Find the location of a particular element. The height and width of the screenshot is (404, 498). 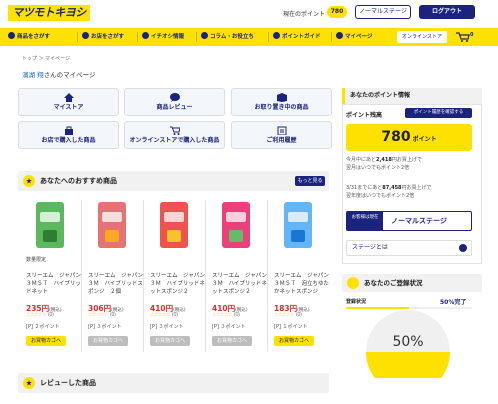

nav-label: イチオシ情報 is located at coordinates (168, 37).